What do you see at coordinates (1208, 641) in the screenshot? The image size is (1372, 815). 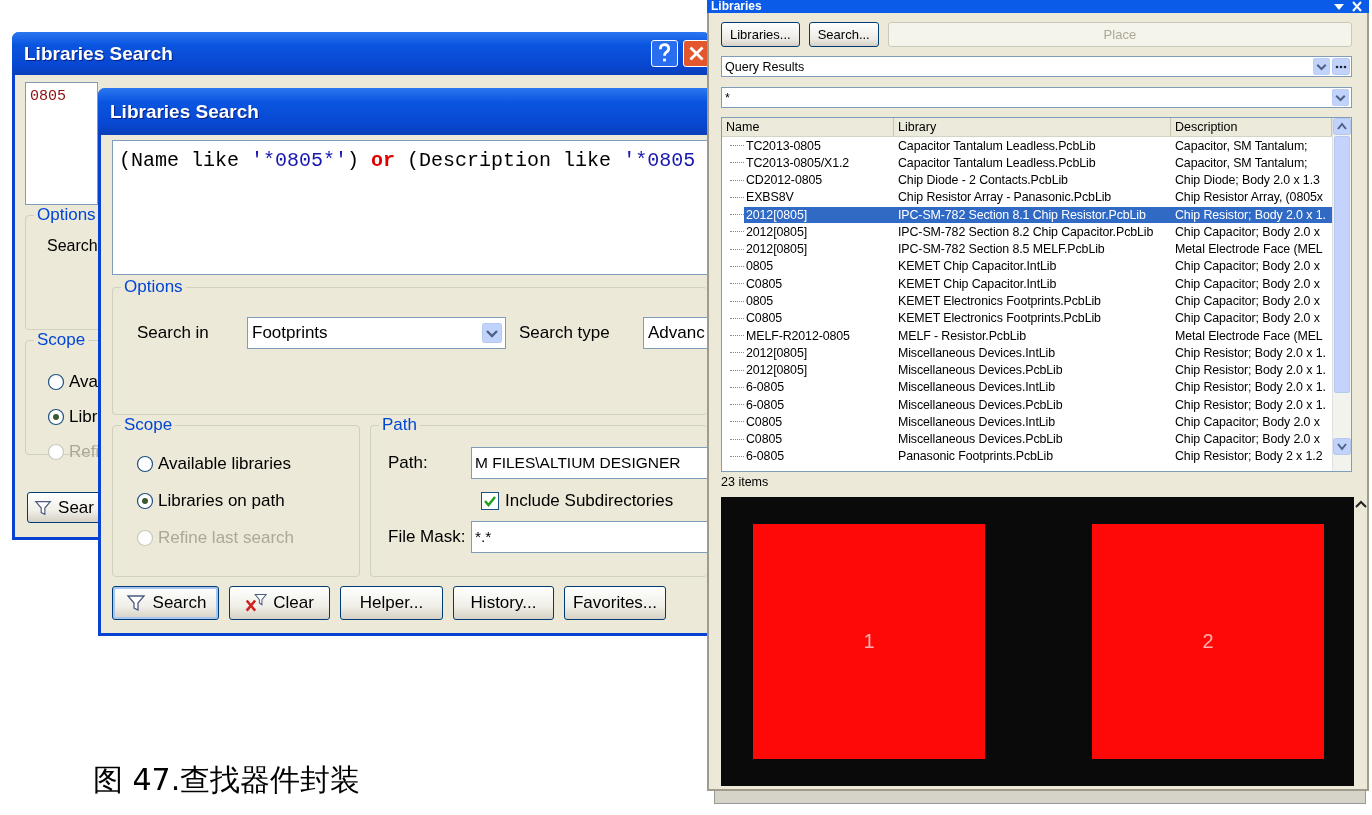 I see `pad-label: 2` at bounding box center [1208, 641].